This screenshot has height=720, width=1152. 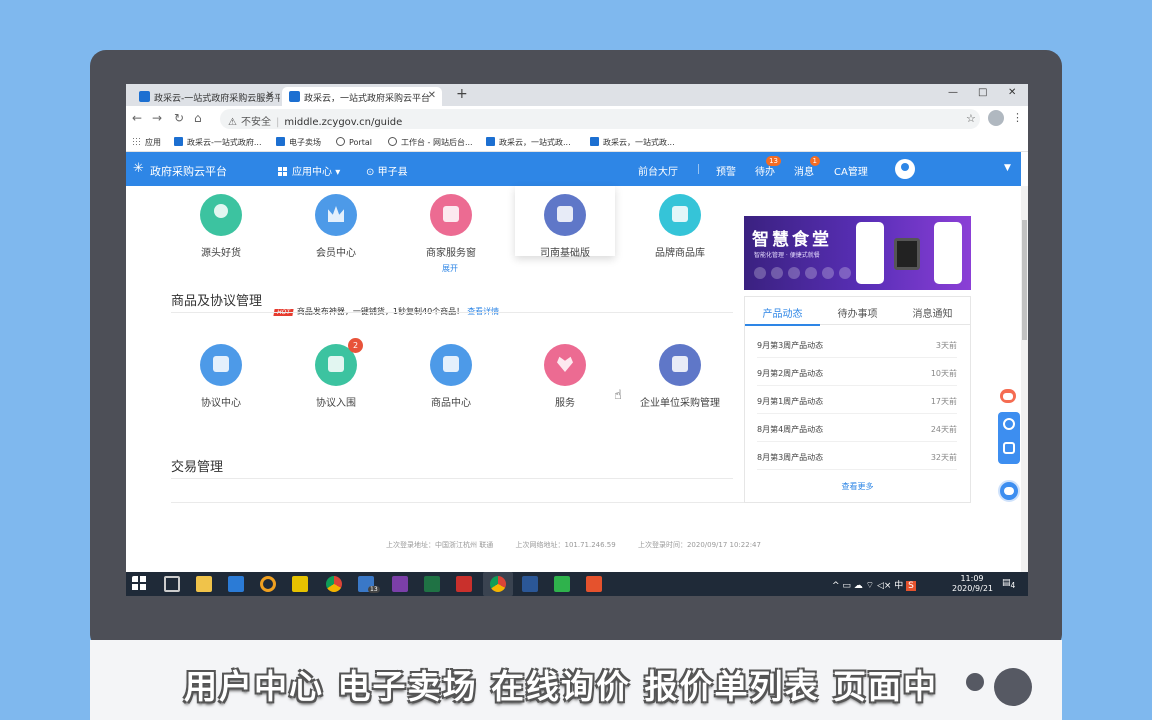 I want to click on list-item: 9月第3周产品动态 3天前, so click(x=857, y=344).